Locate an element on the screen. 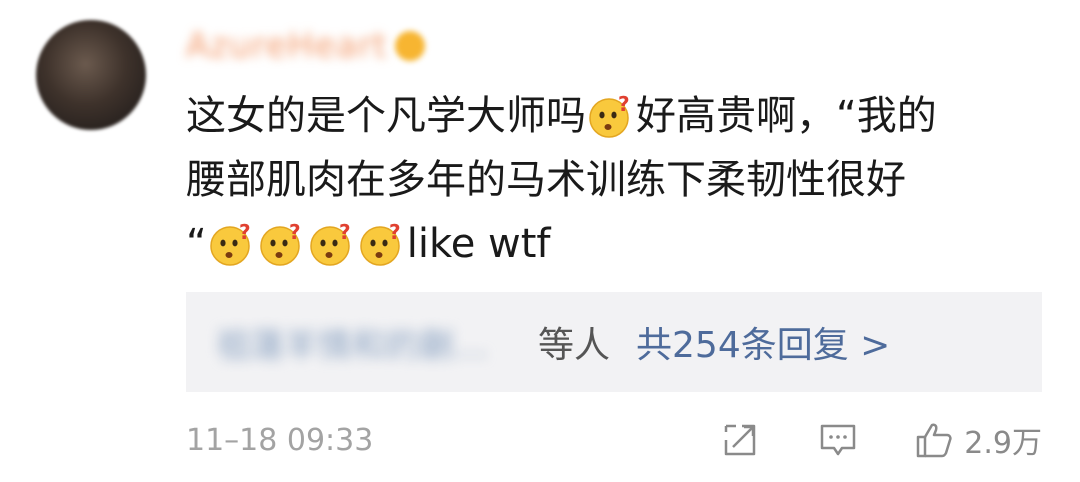 Image resolution: width=1080 pixels, height=482 pixels. view-replies-link: 共254条回复 > is located at coordinates (763, 342).